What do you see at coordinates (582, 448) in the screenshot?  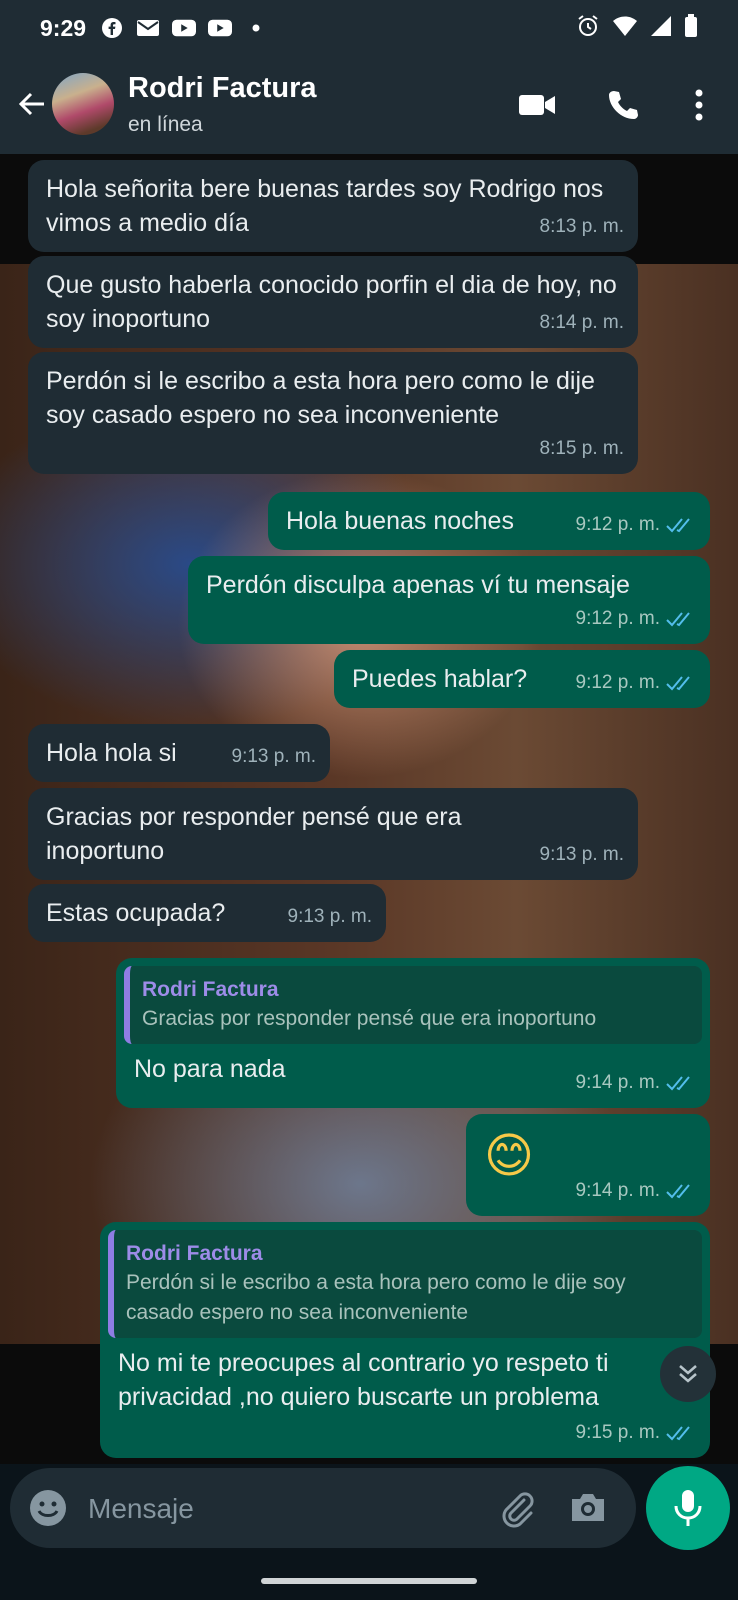 I see `message-time: 8:15 p. m.` at bounding box center [582, 448].